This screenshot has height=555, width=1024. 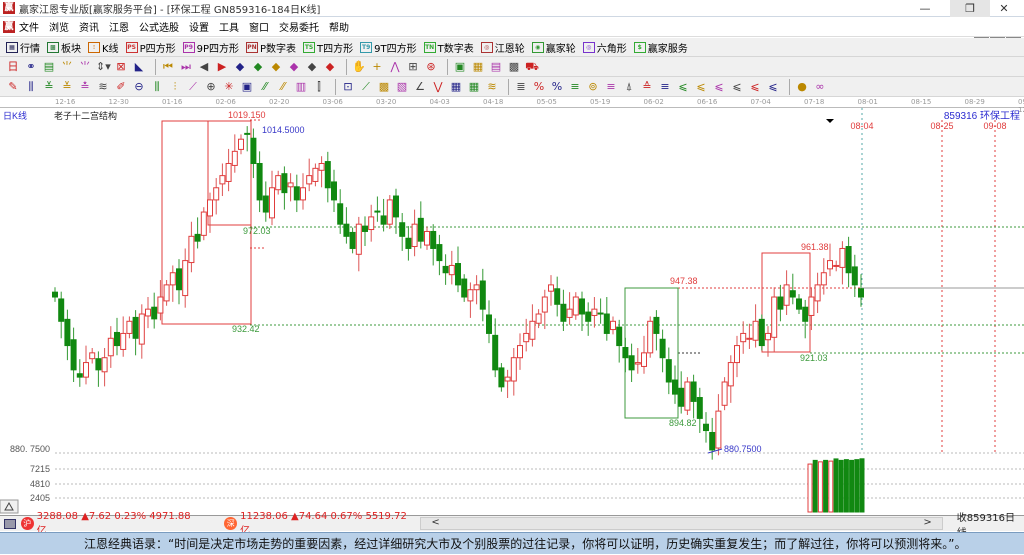 I want to click on tool-icon: ✳, so click(x=229, y=87).